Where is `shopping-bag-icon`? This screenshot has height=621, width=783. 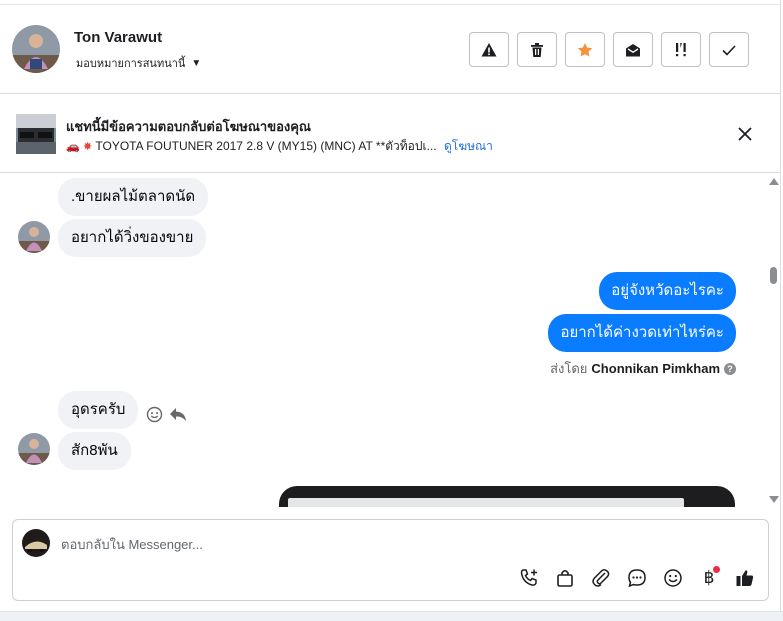 shopping-bag-icon is located at coordinates (565, 578).